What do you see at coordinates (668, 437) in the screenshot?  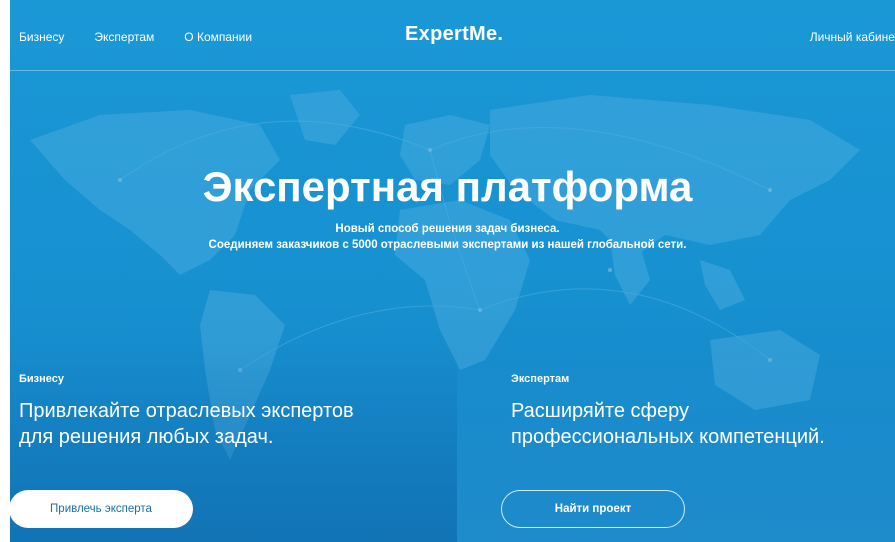 I see `experts-headline-line-2: профессиональных компетенций.` at bounding box center [668, 437].